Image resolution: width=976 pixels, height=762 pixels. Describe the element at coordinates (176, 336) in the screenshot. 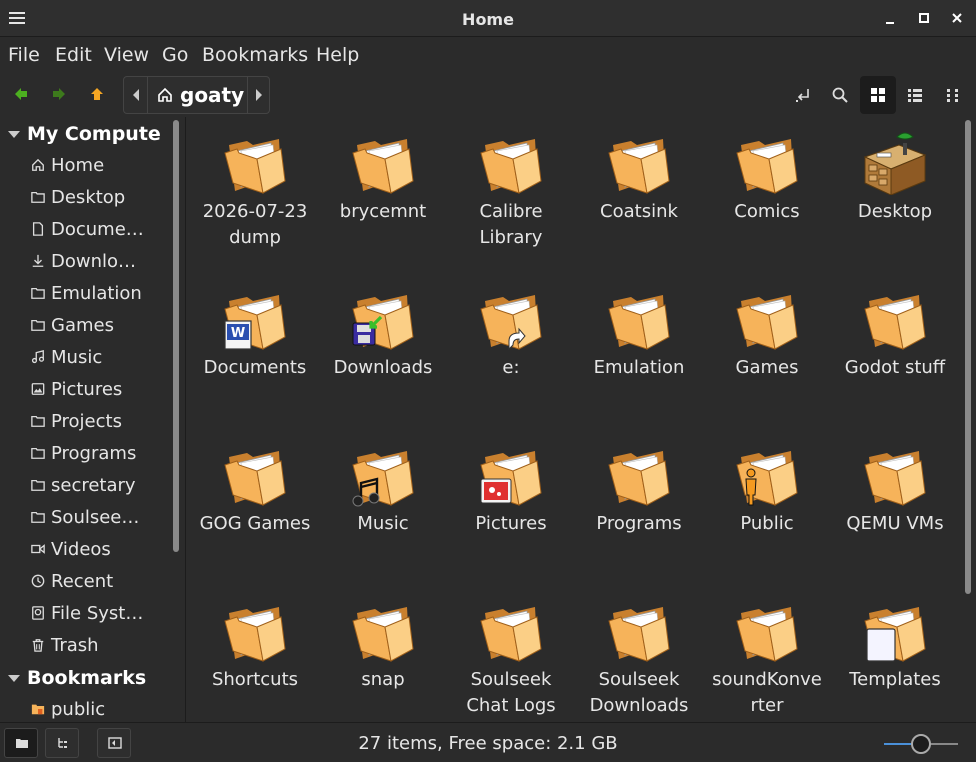

I see `sidebar-scrollbar` at that location.